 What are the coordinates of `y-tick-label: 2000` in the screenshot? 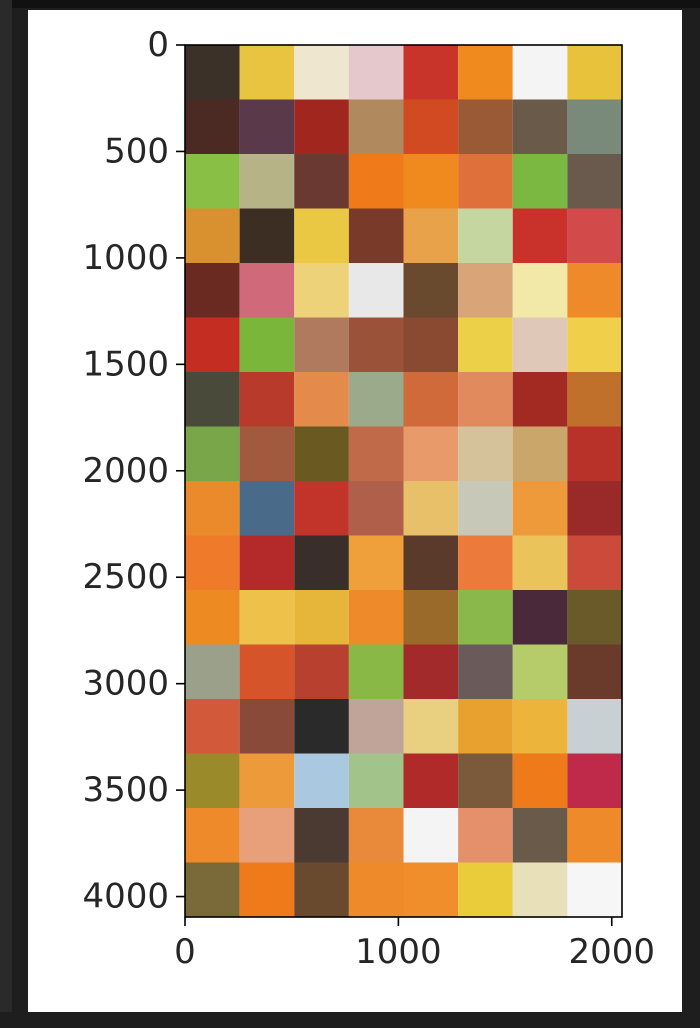 It's located at (125, 471).